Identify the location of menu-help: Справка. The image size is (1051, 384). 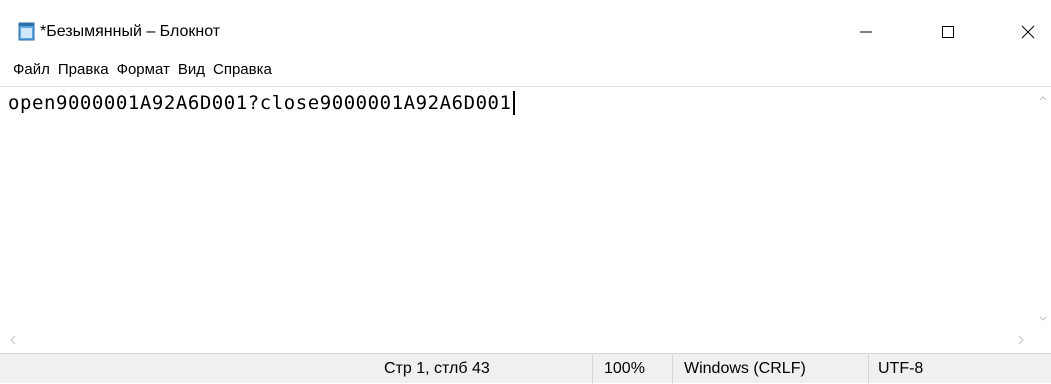
(242, 70).